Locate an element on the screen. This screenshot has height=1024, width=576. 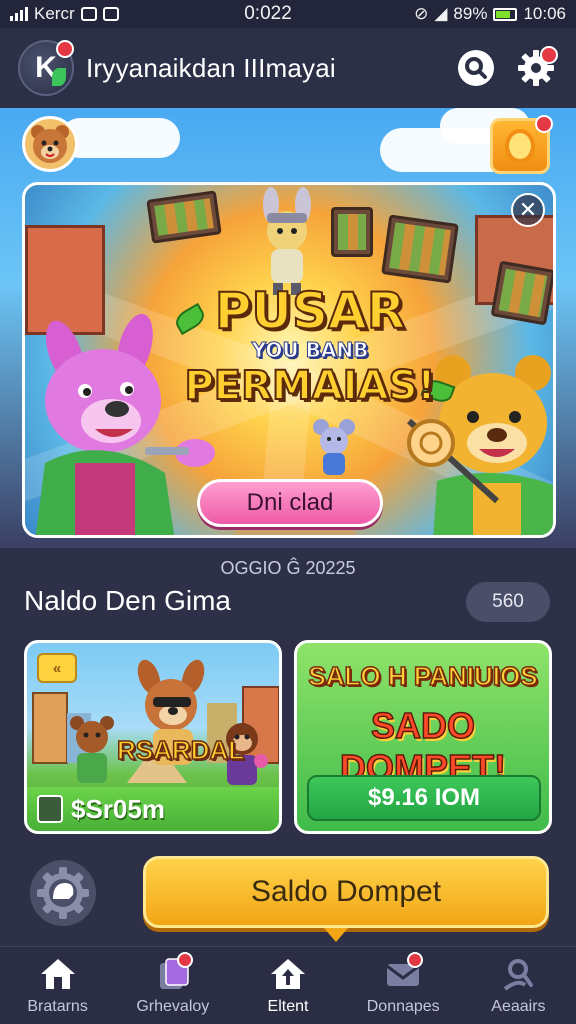
bear-avatar-icon is located at coordinates (50, 144).